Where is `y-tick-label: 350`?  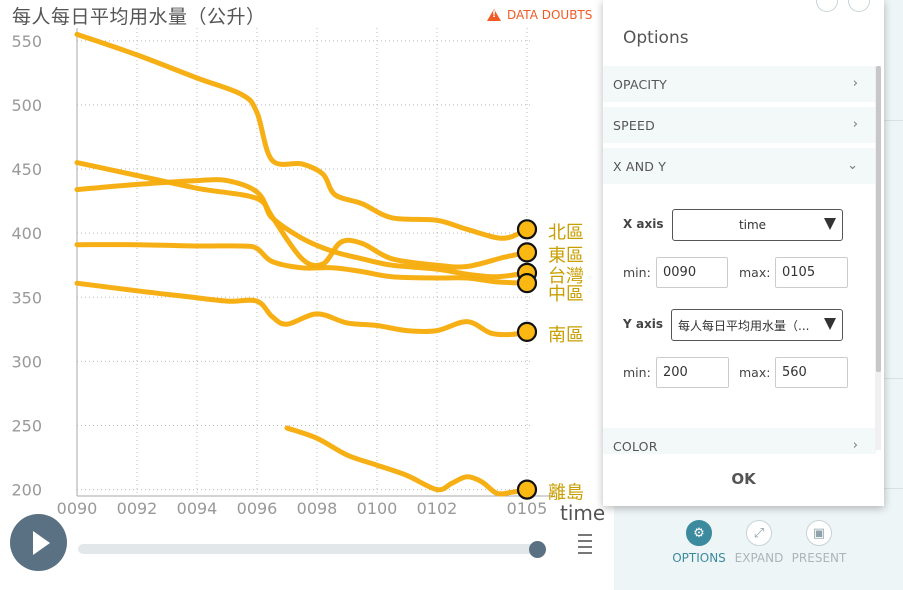
y-tick-label: 350 is located at coordinates (26, 297).